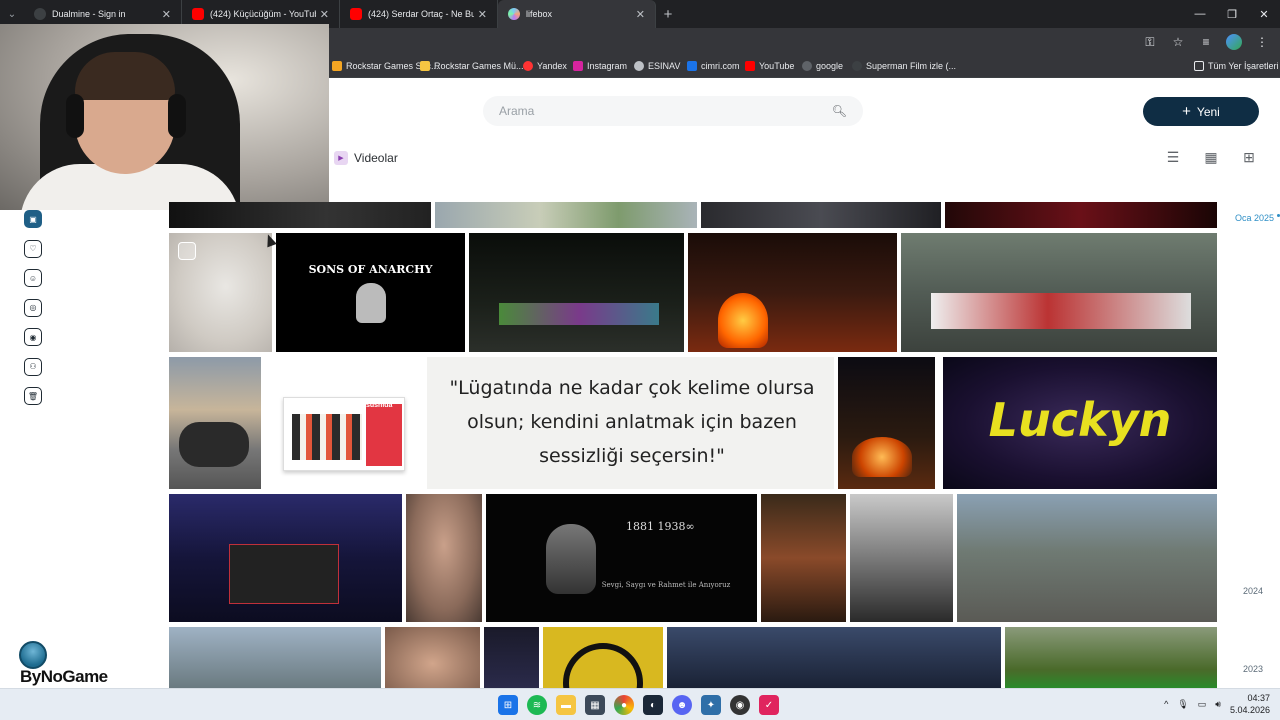  What do you see at coordinates (600, 66) in the screenshot?
I see `bookmark-instagram: Instagram` at bounding box center [600, 66].